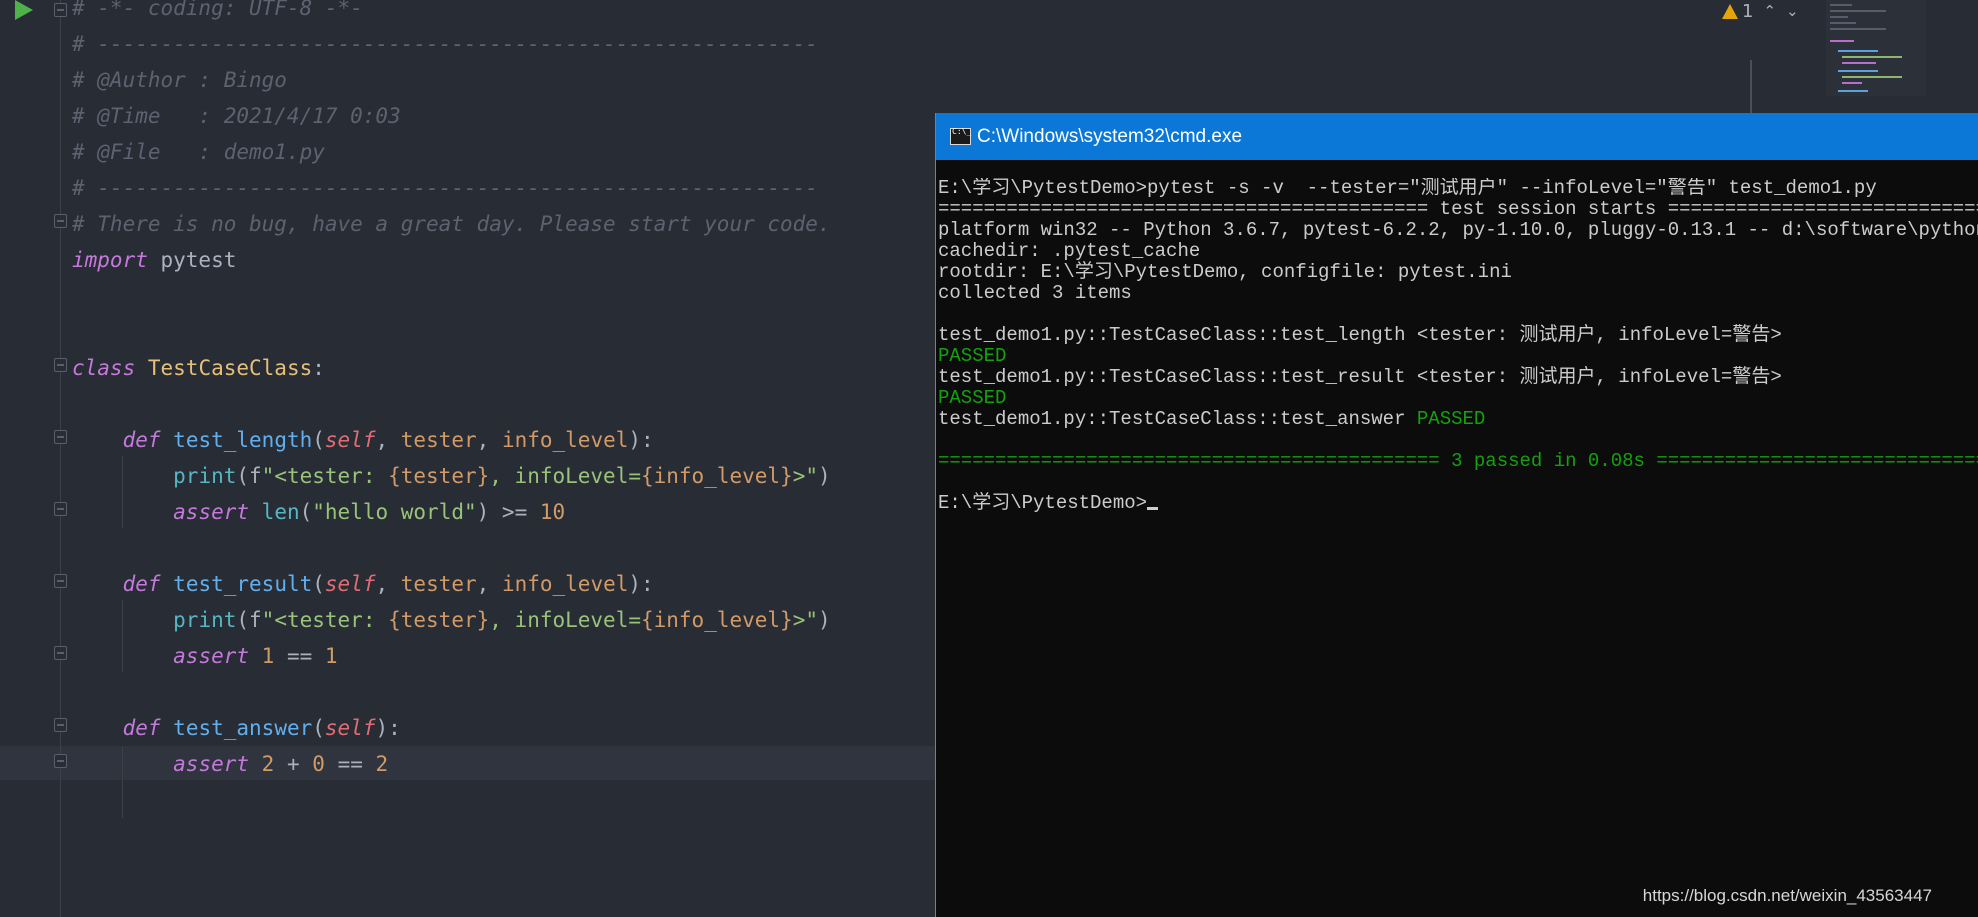  I want to click on code-line: # @Author : Bingo, so click(179, 80).